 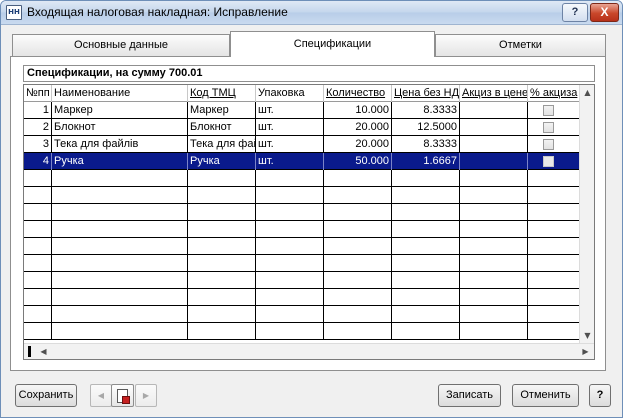 What do you see at coordinates (426, 161) in the screenshot?
I see `cell-price: 1.6667` at bounding box center [426, 161].